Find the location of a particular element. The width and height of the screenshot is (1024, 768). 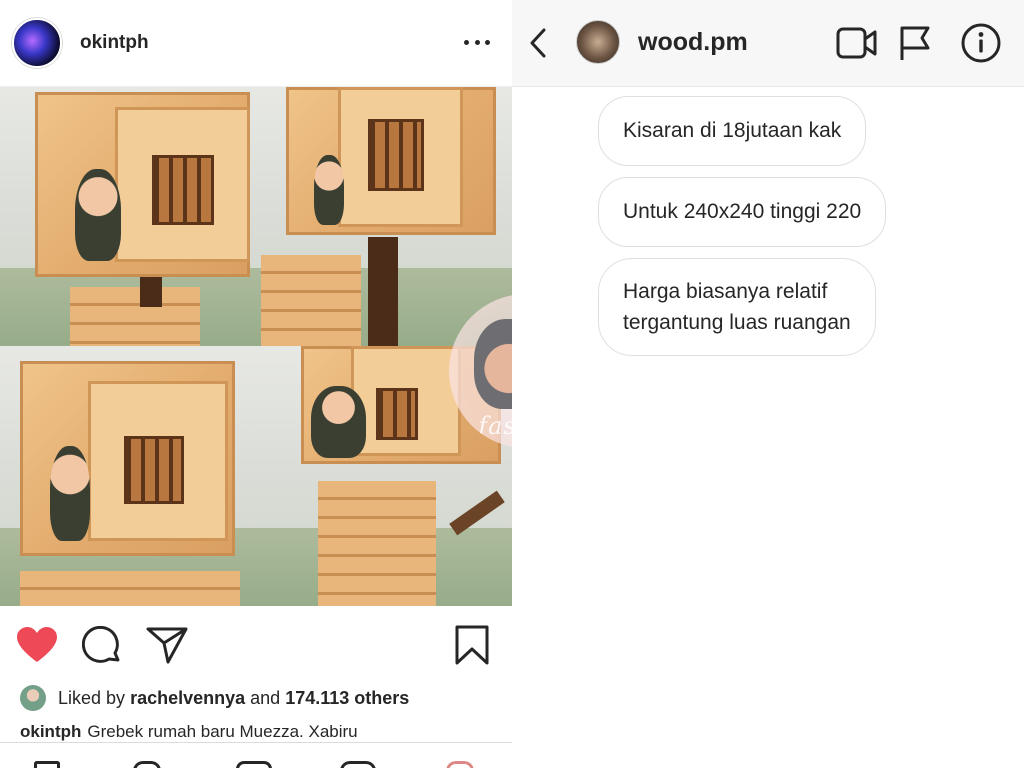

message-item: Kisaran di 18jutaan kak is located at coordinates (732, 131).